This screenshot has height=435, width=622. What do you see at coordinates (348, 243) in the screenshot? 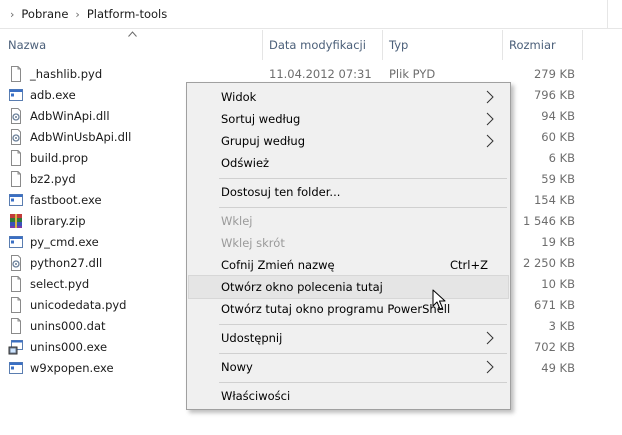
I see `menu-item-paste-shortcut: Wklej skrót` at bounding box center [348, 243].